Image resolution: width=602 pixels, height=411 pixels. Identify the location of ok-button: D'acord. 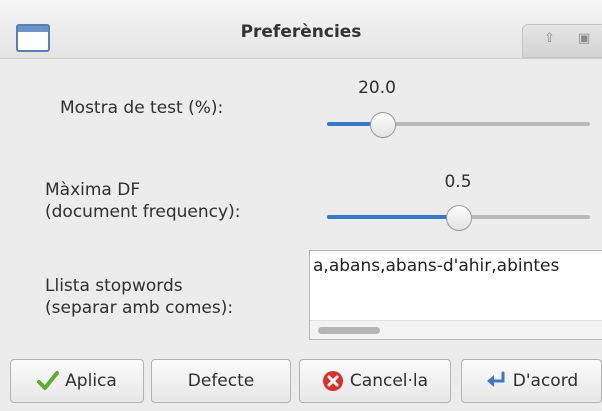
(531, 381).